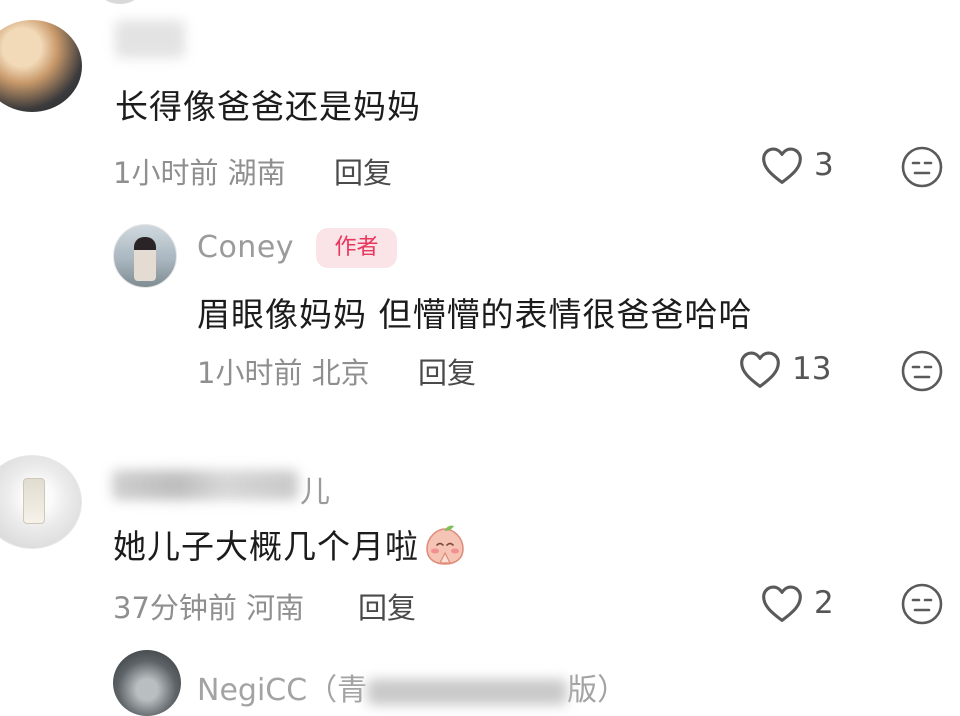  What do you see at coordinates (597, 690) in the screenshot?
I see `username-tail: 版）` at bounding box center [597, 690].